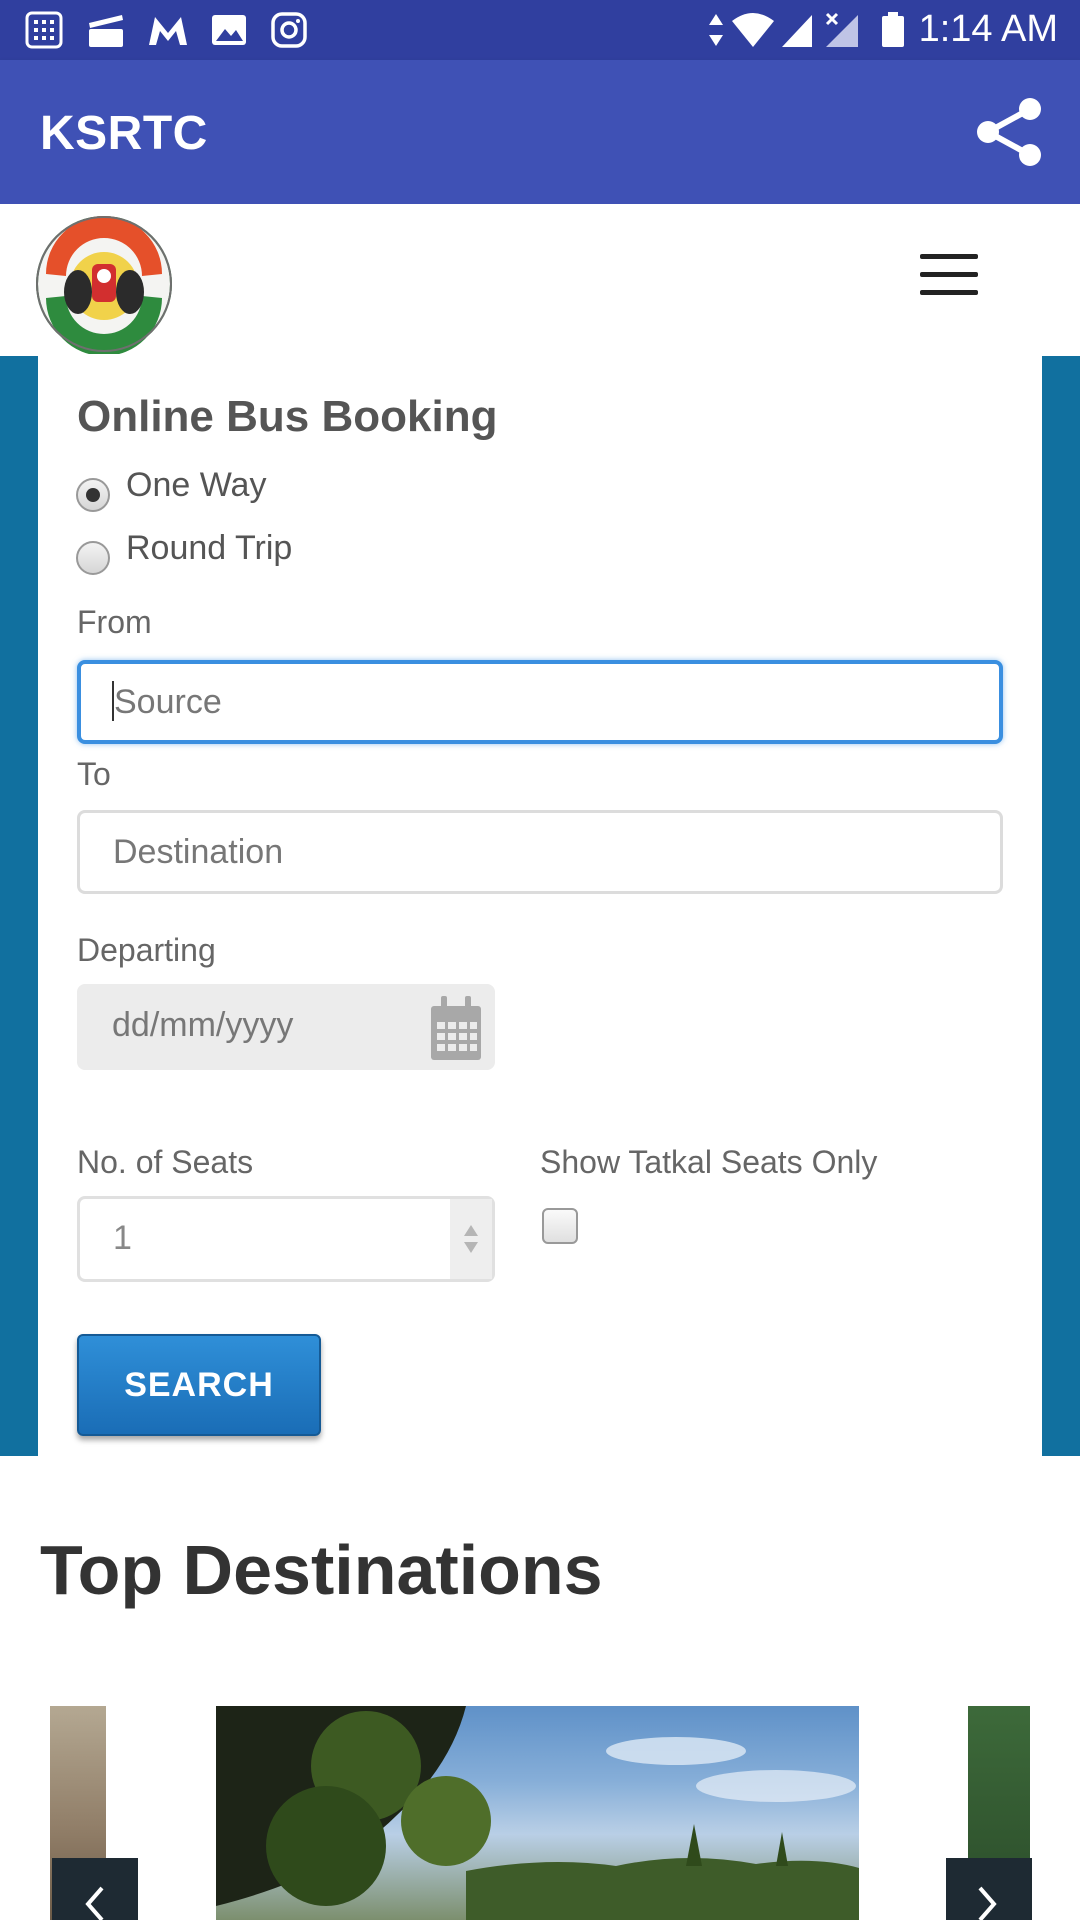  Describe the element at coordinates (124, 133) in the screenshot. I see `app-title: KSRTC` at that location.